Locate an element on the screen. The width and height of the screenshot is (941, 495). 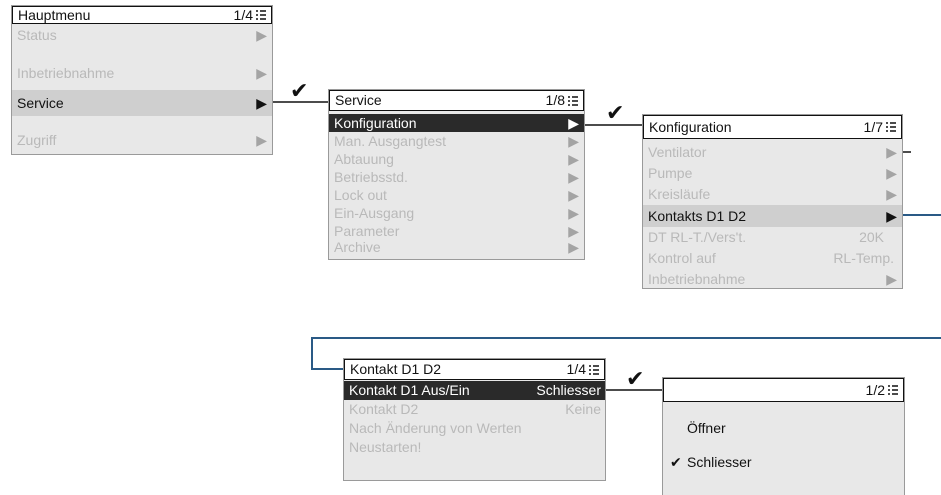
konfiguration-item-ventilator: Ventilator ▶ is located at coordinates (772, 152).